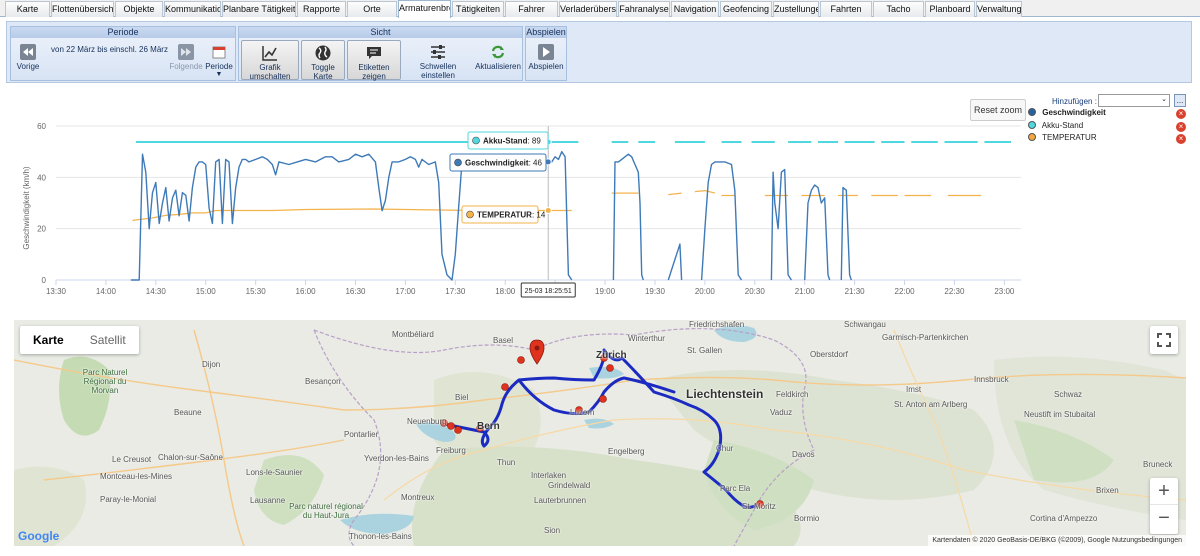 Image resolution: width=1200 pixels, height=556 pixels. I want to click on tab-navigation: Navigation, so click(695, 9).